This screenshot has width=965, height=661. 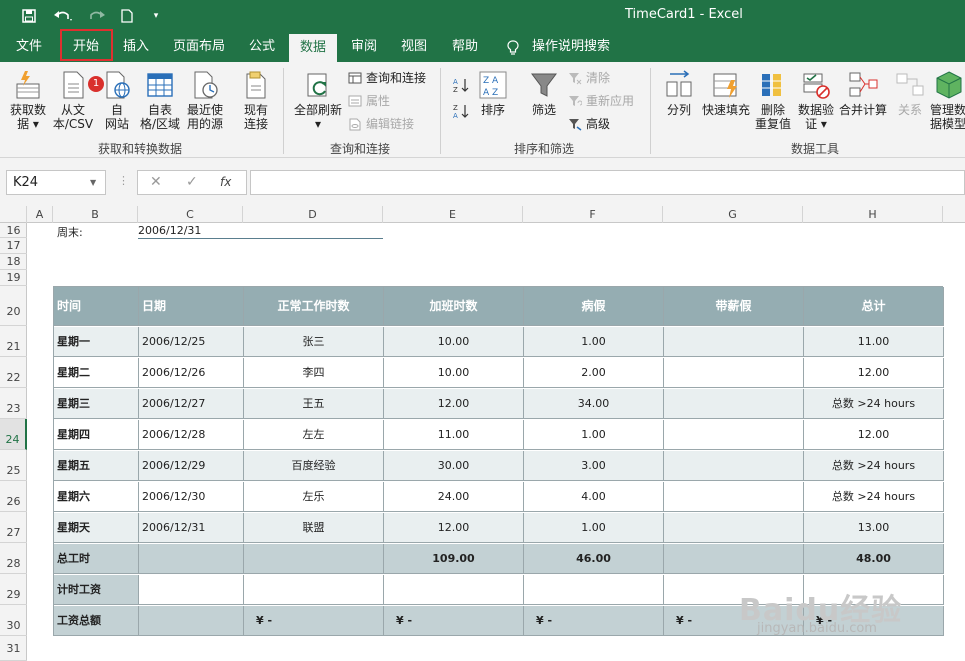 I want to click on row-header: 25, so click(x=13, y=465).